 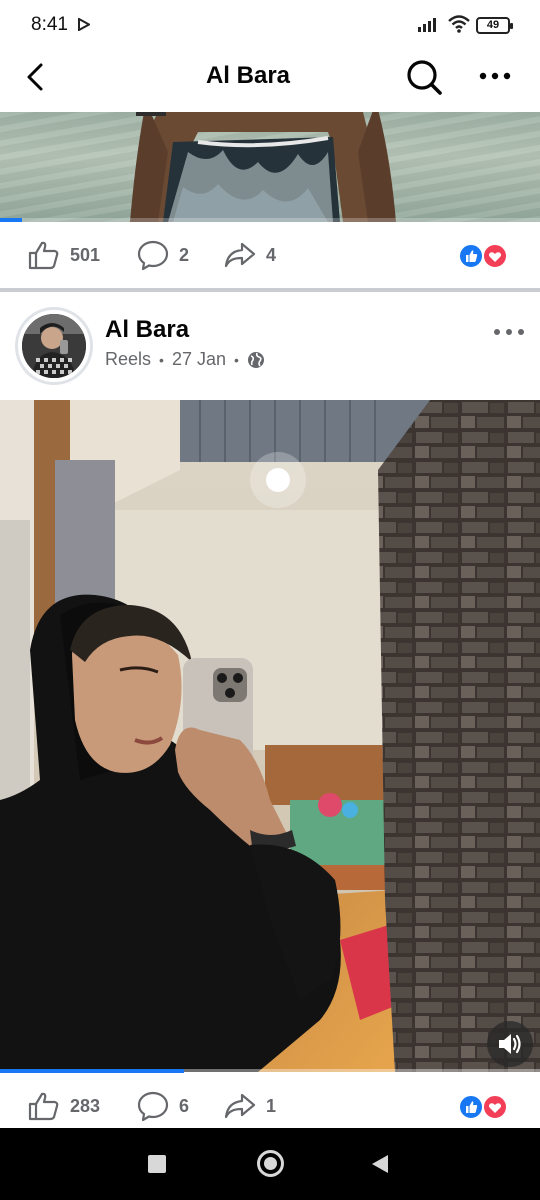 What do you see at coordinates (184, 1105) in the screenshot?
I see `comment-count: 6` at bounding box center [184, 1105].